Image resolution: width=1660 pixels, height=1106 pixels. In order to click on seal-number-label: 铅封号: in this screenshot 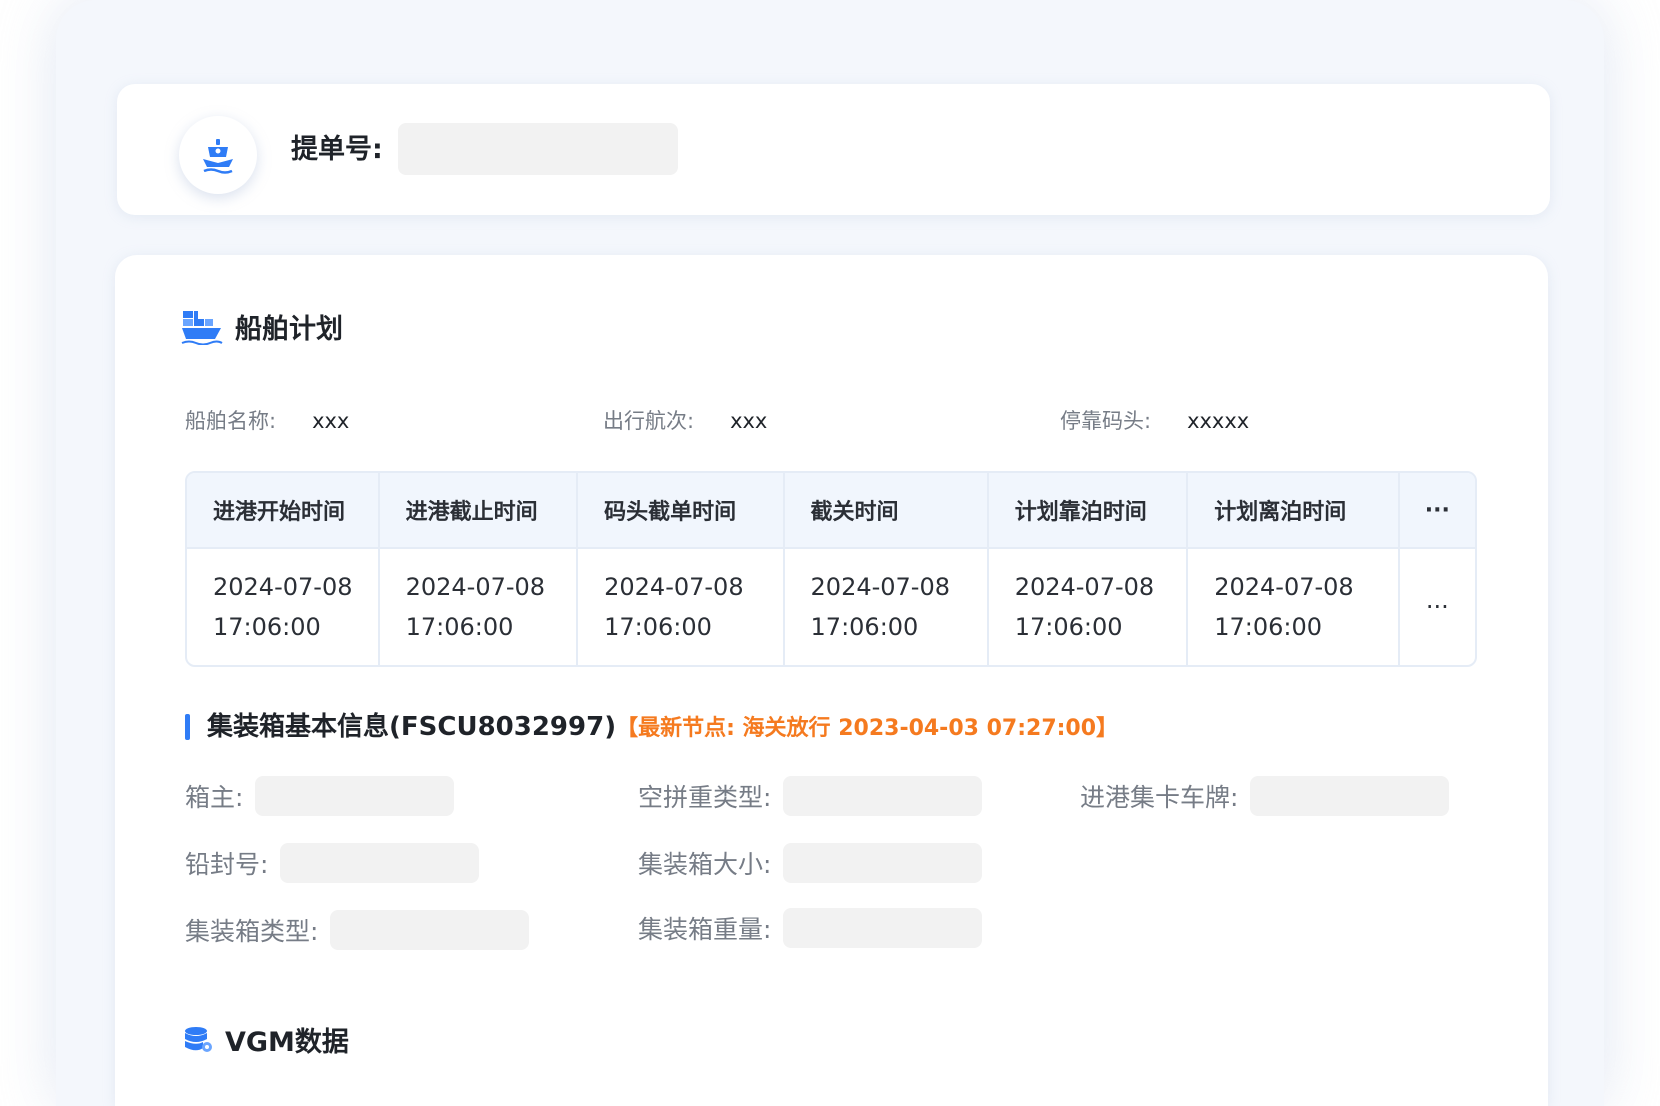, I will do `click(227, 864)`.